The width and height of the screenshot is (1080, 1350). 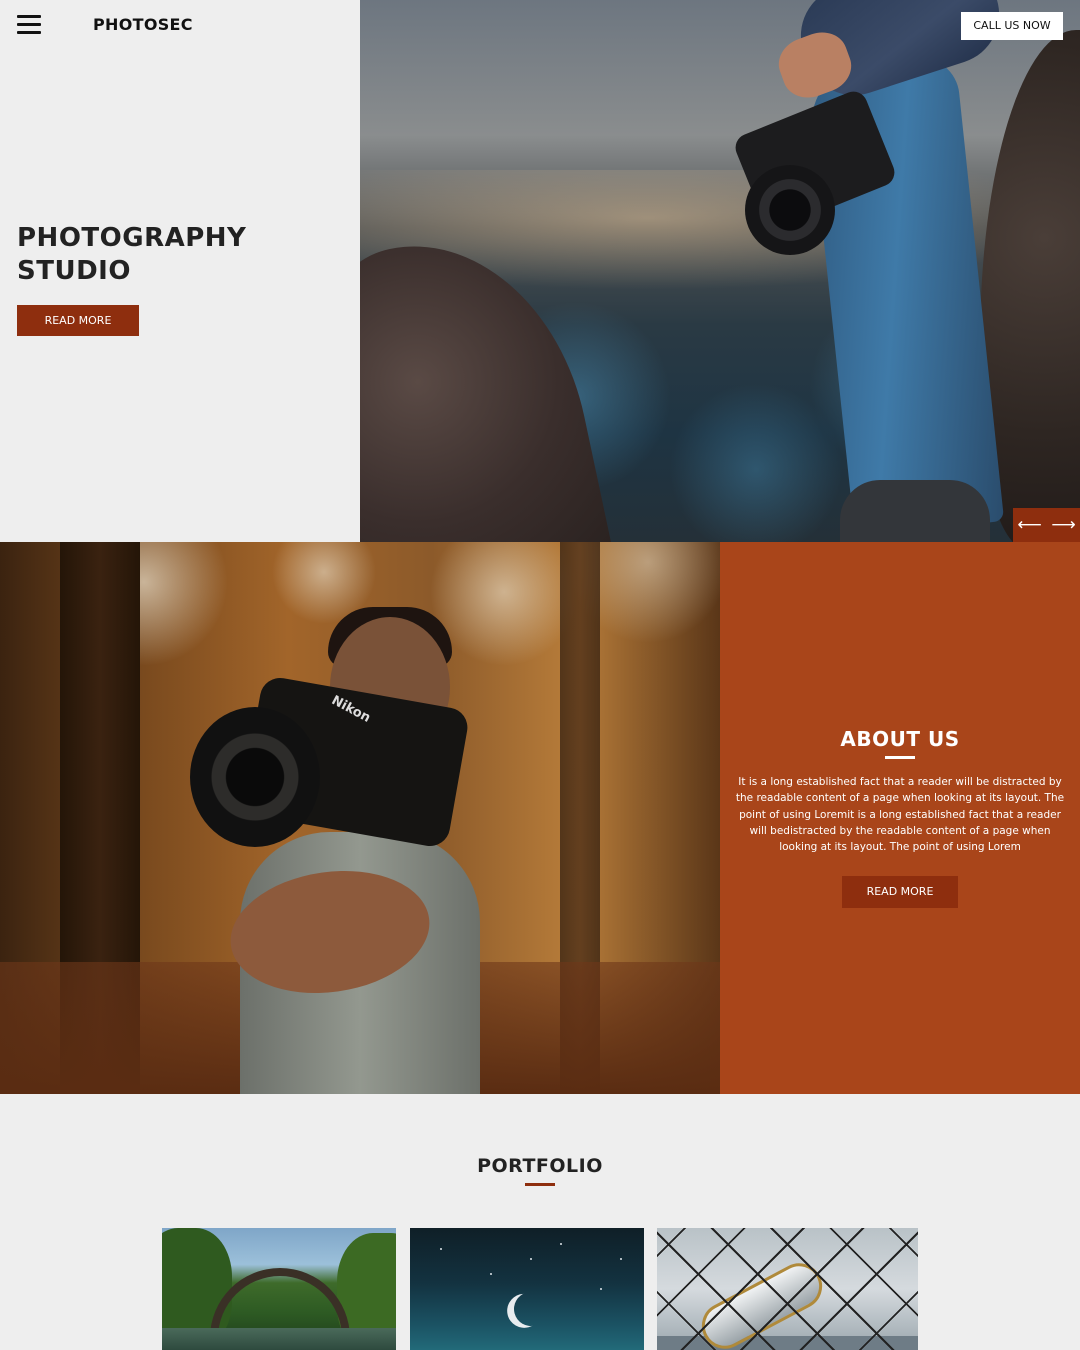 I want to click on hero-read-more-button: READ MORE, so click(x=78, y=320).